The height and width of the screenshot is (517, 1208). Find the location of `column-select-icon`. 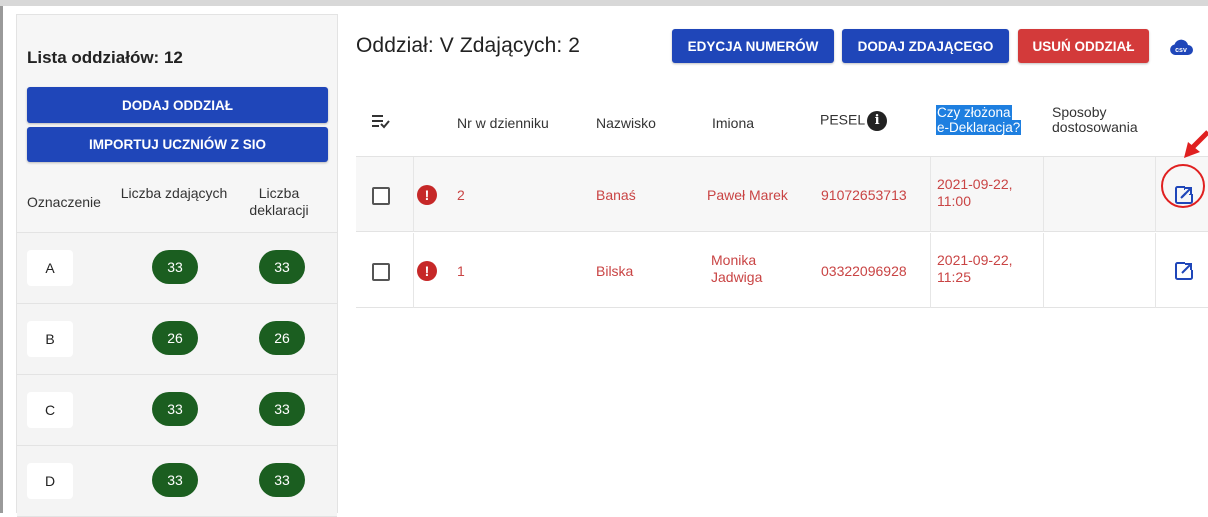

column-select-icon is located at coordinates (381, 121).